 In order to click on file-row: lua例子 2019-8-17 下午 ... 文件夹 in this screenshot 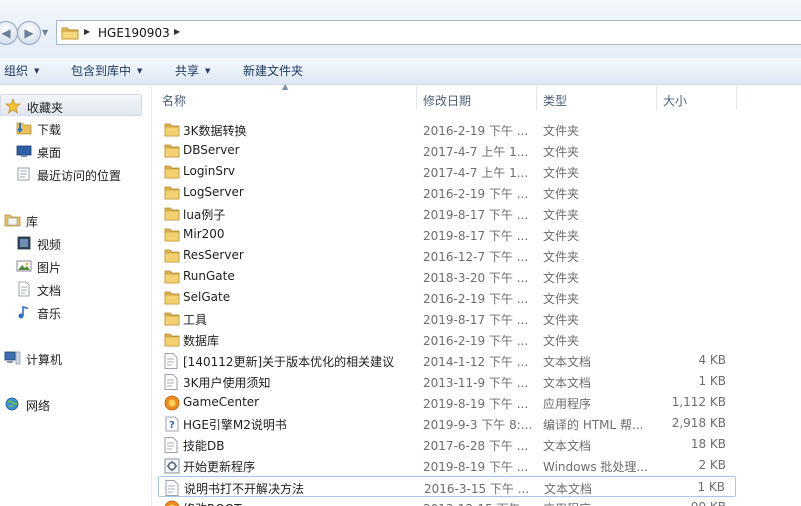, I will do `click(447, 213)`.